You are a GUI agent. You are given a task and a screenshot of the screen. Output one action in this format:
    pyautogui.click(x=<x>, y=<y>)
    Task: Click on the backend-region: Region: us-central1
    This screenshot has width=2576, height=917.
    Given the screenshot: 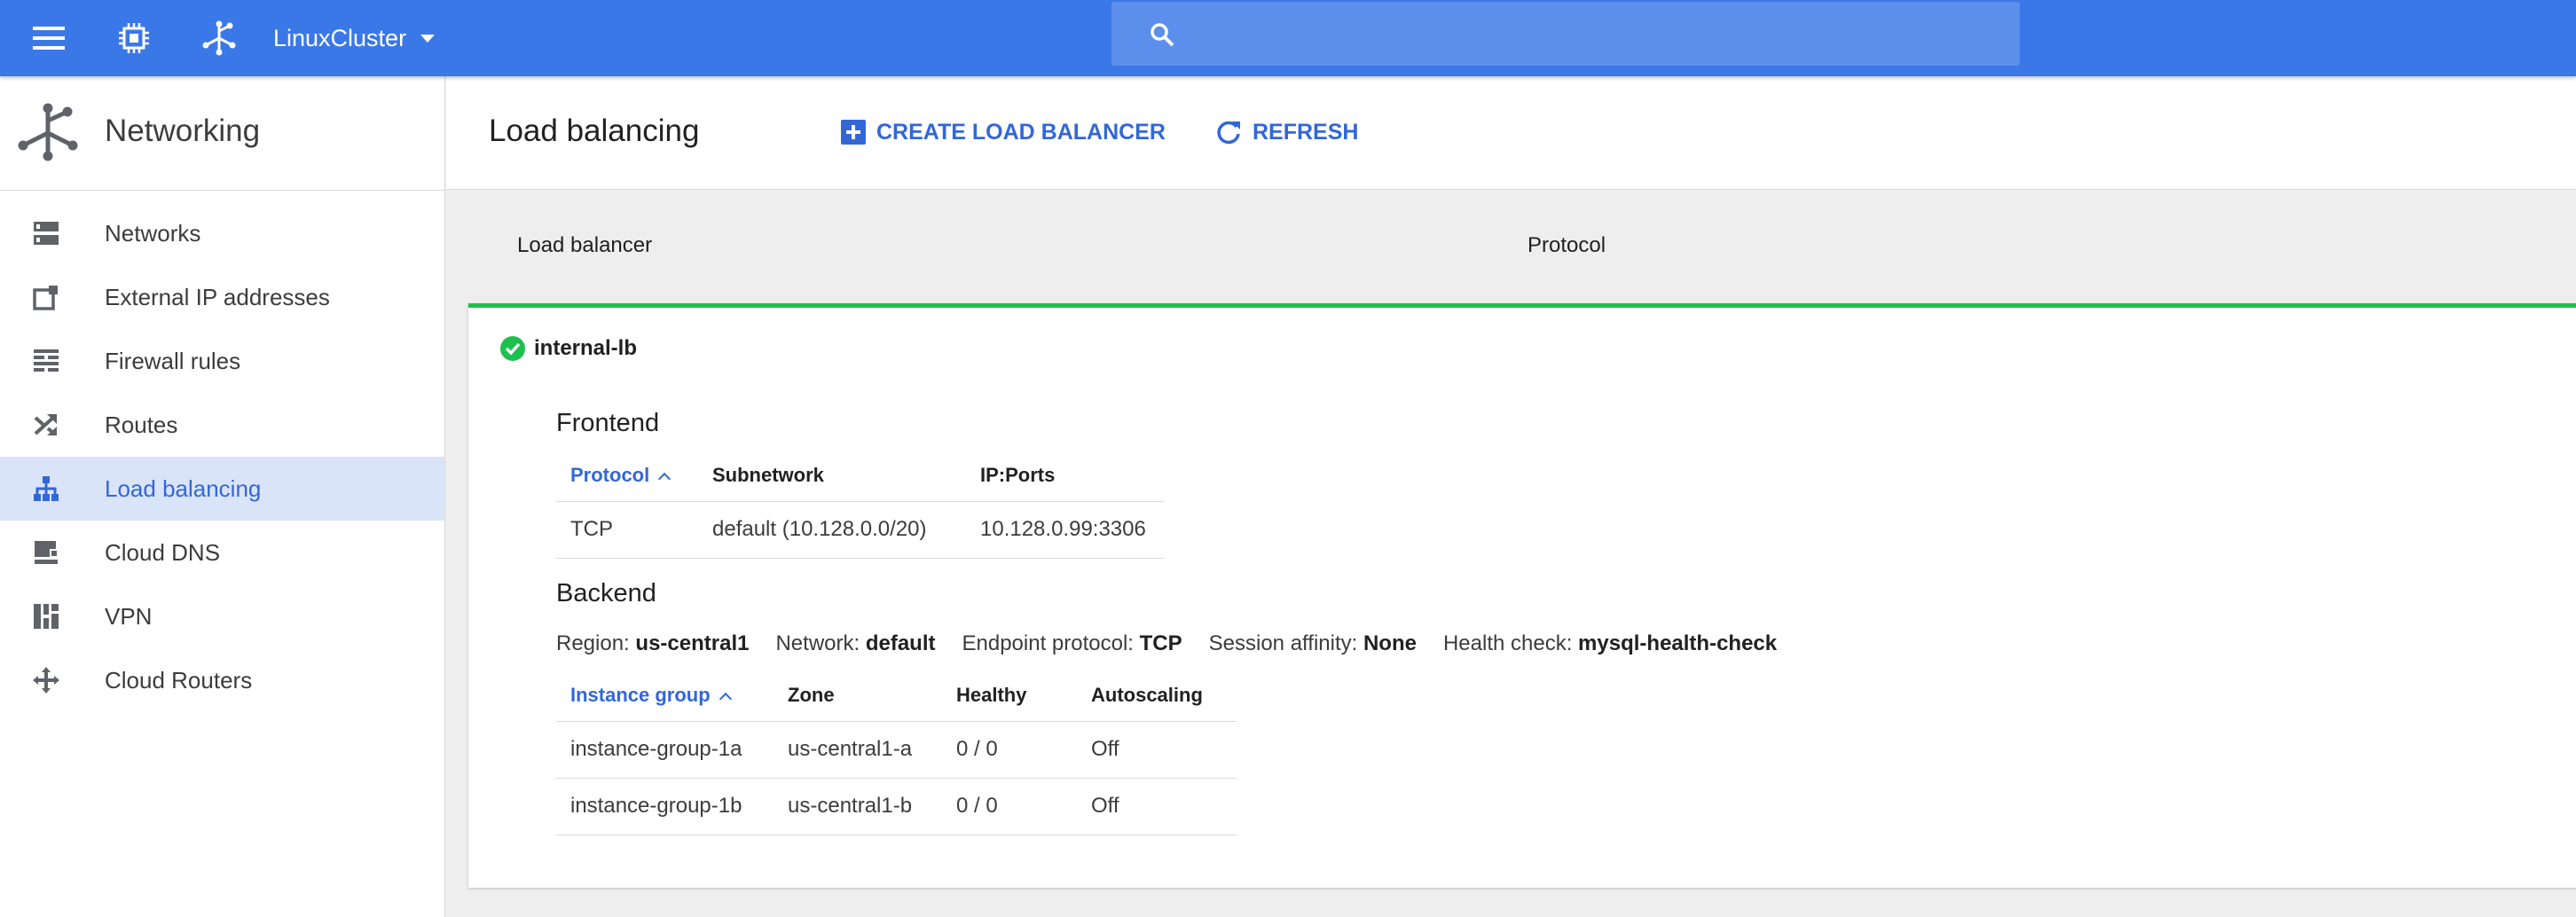 What is the action you would take?
    pyautogui.click(x=653, y=643)
    